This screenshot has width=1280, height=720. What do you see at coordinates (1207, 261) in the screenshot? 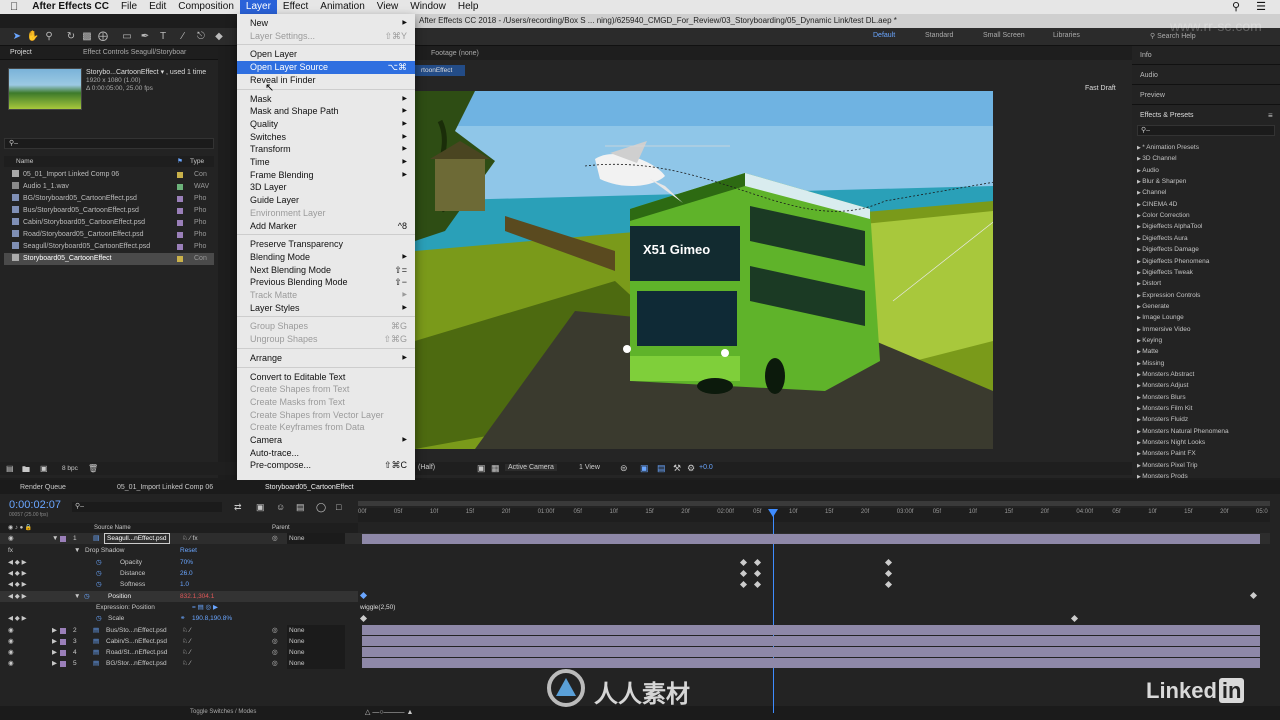
I see `effect-category: ▶ Digieffects Phenomena` at bounding box center [1207, 261].